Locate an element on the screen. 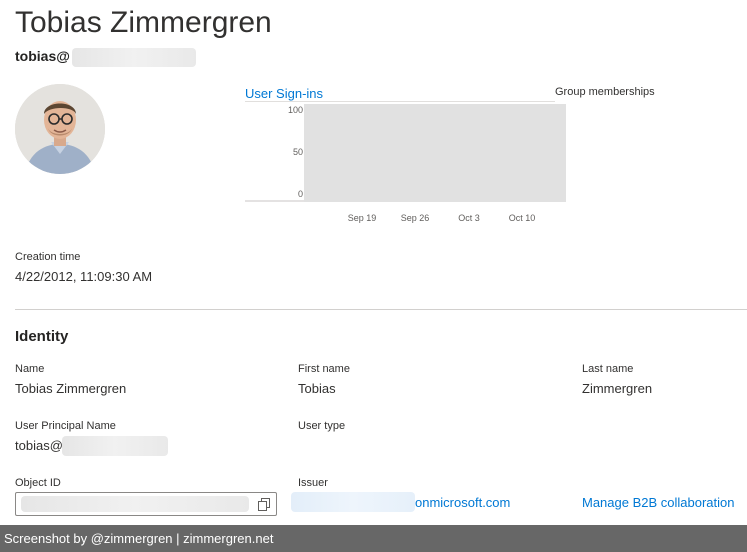  redacted-object-id is located at coordinates (135, 504).